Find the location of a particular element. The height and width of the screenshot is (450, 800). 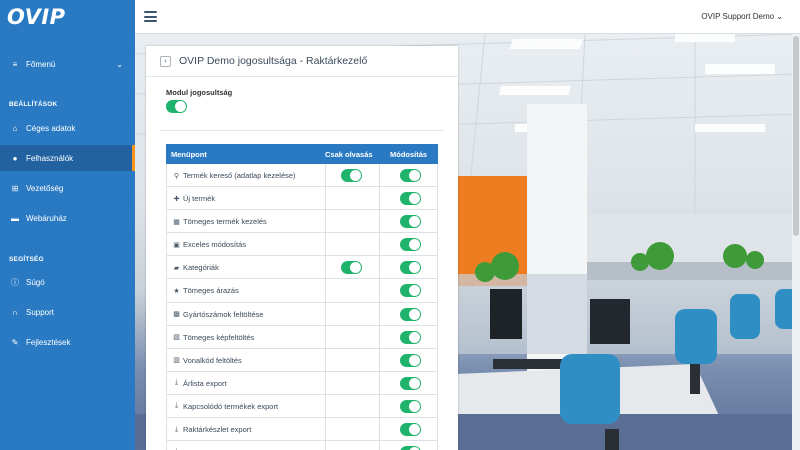

menu-item-name: ▦ Tömeges termék kezelés is located at coordinates (219, 221).